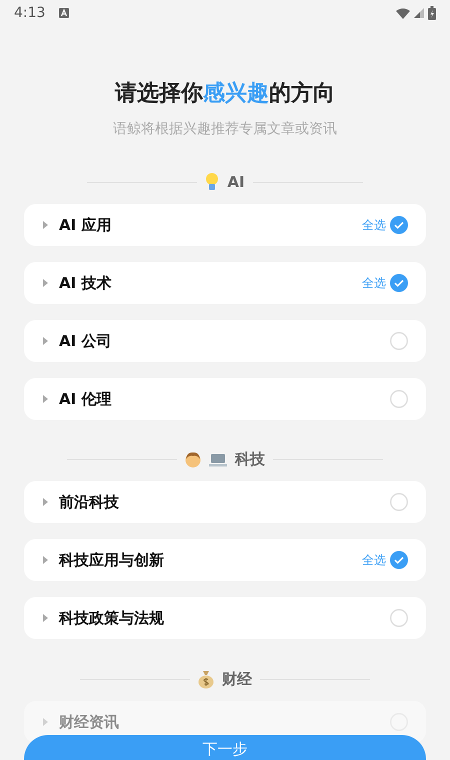 The image size is (450, 760). I want to click on wifi-icon, so click(403, 13).